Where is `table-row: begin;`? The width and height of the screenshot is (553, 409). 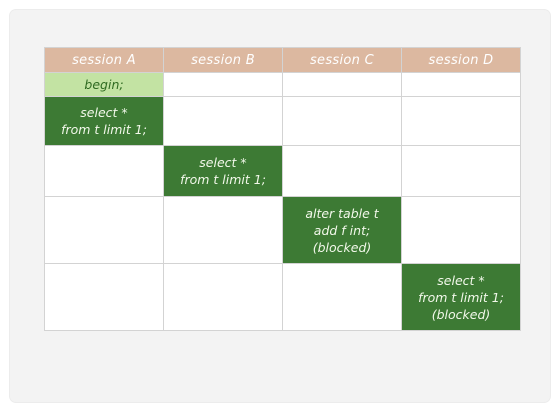
table-row: begin; is located at coordinates (282, 84).